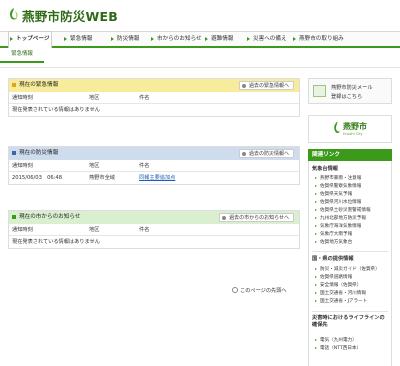 This screenshot has height=366, width=400. Describe the element at coordinates (318, 39) in the screenshot. I see `nav-item-city-efforts: 燕野市の取り組み` at that location.